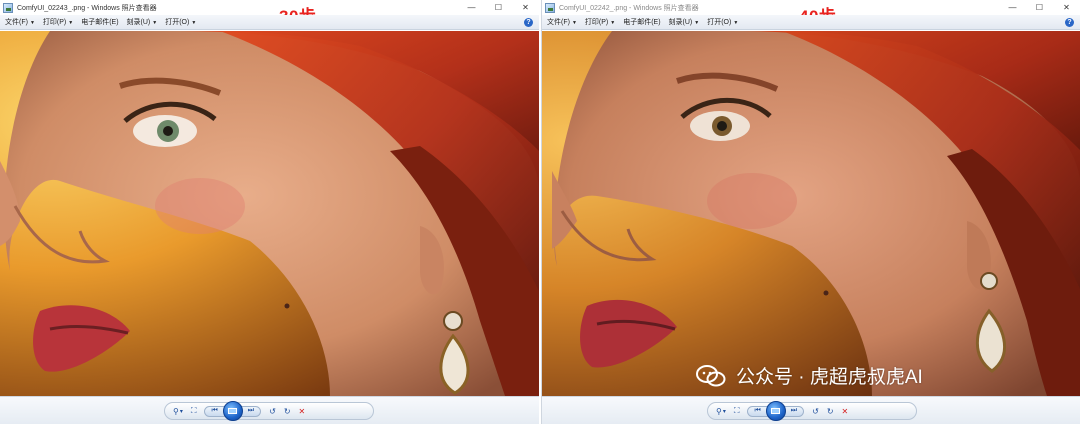  I want to click on window-title: ComfyUI_02242_.png - Windows 照片查看器, so click(629, 8).